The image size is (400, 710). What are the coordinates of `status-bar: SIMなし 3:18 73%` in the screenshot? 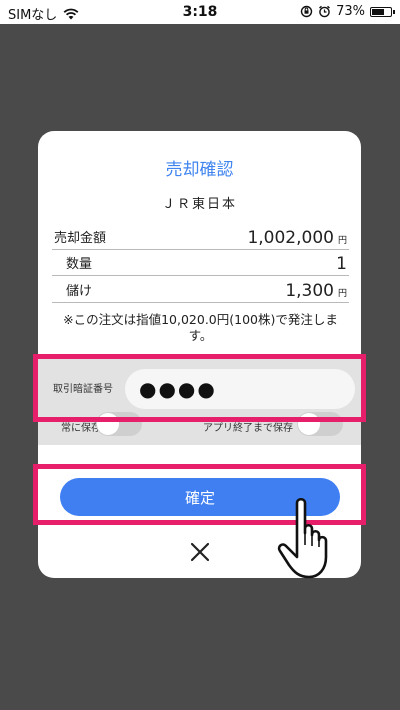 It's located at (200, 12).